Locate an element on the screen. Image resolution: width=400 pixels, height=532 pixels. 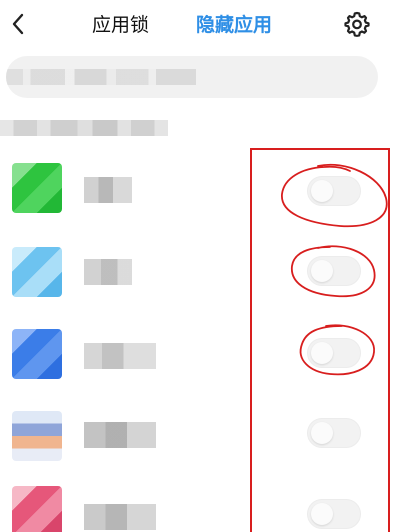
settings-button is located at coordinates (357, 24).